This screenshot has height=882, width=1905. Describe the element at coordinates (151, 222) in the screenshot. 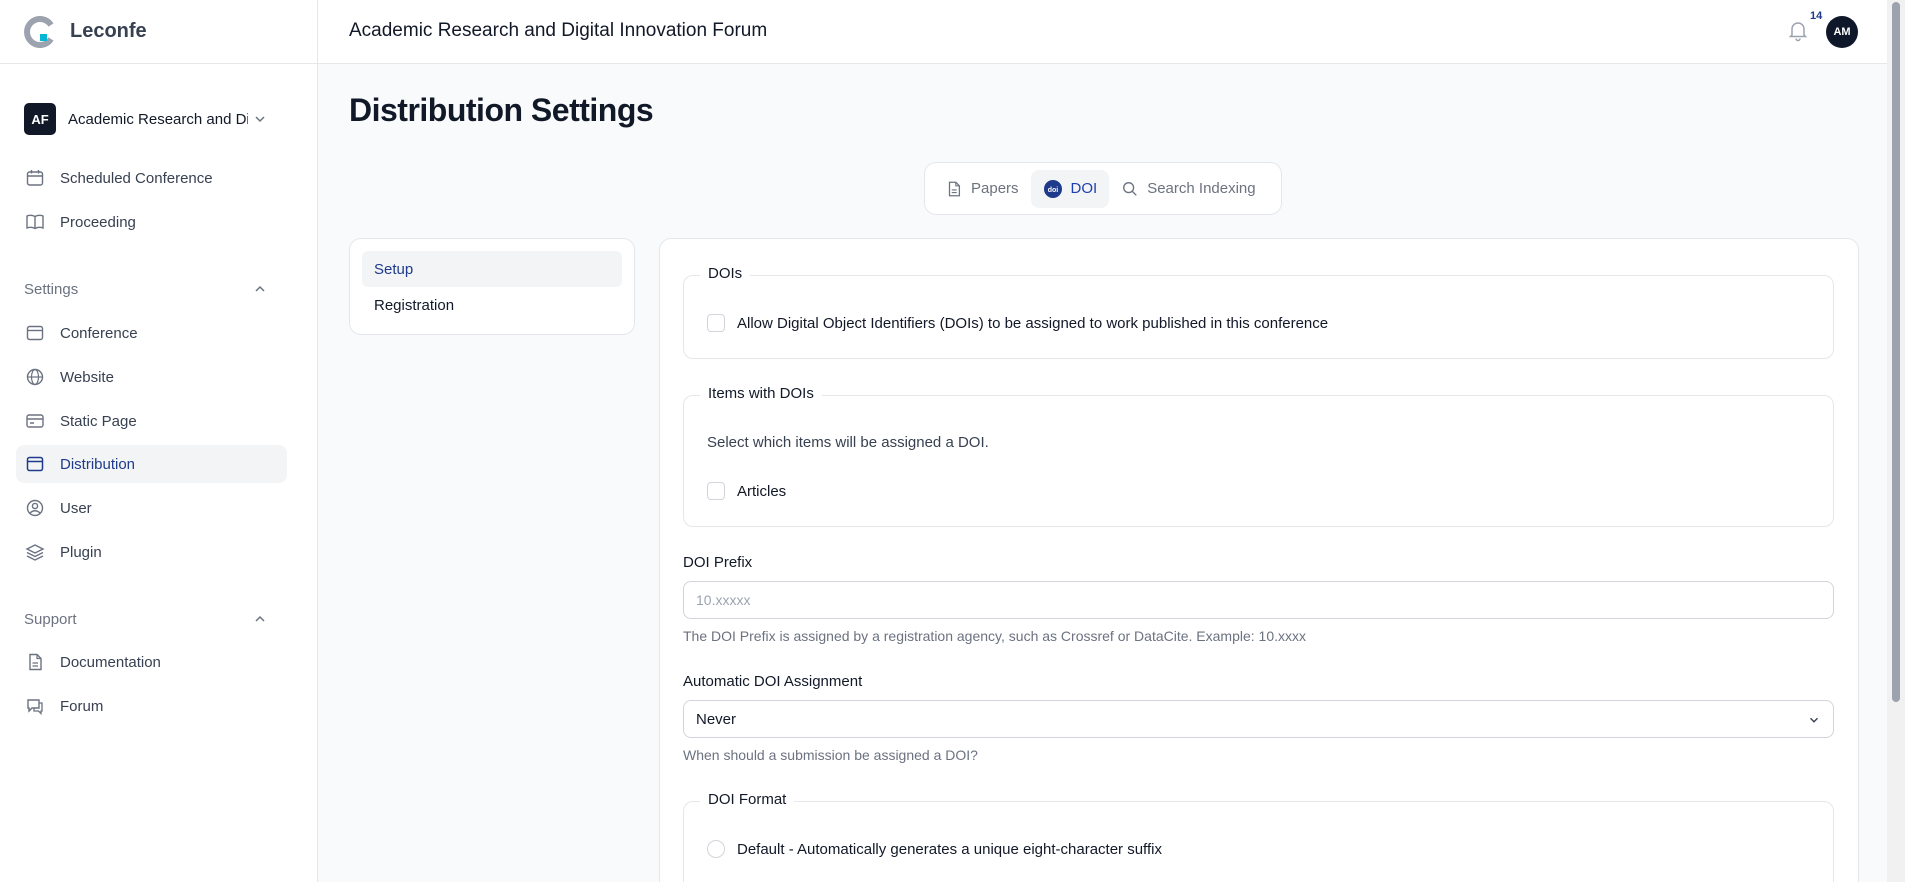

I see `sidebar-item-proceeding: Proceeding` at that location.